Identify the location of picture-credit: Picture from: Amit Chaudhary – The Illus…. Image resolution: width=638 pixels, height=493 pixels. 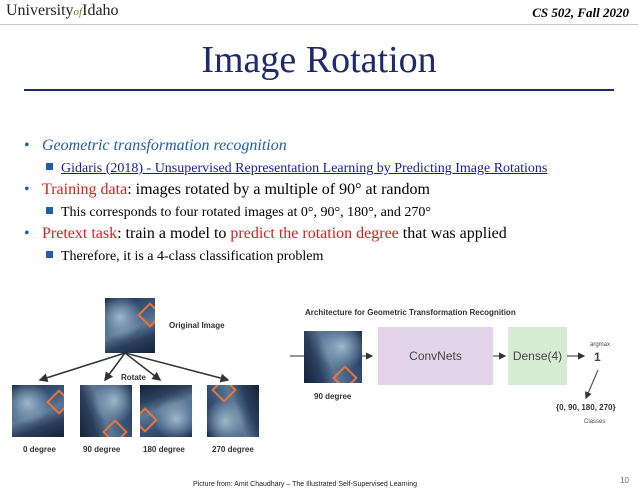
(305, 484).